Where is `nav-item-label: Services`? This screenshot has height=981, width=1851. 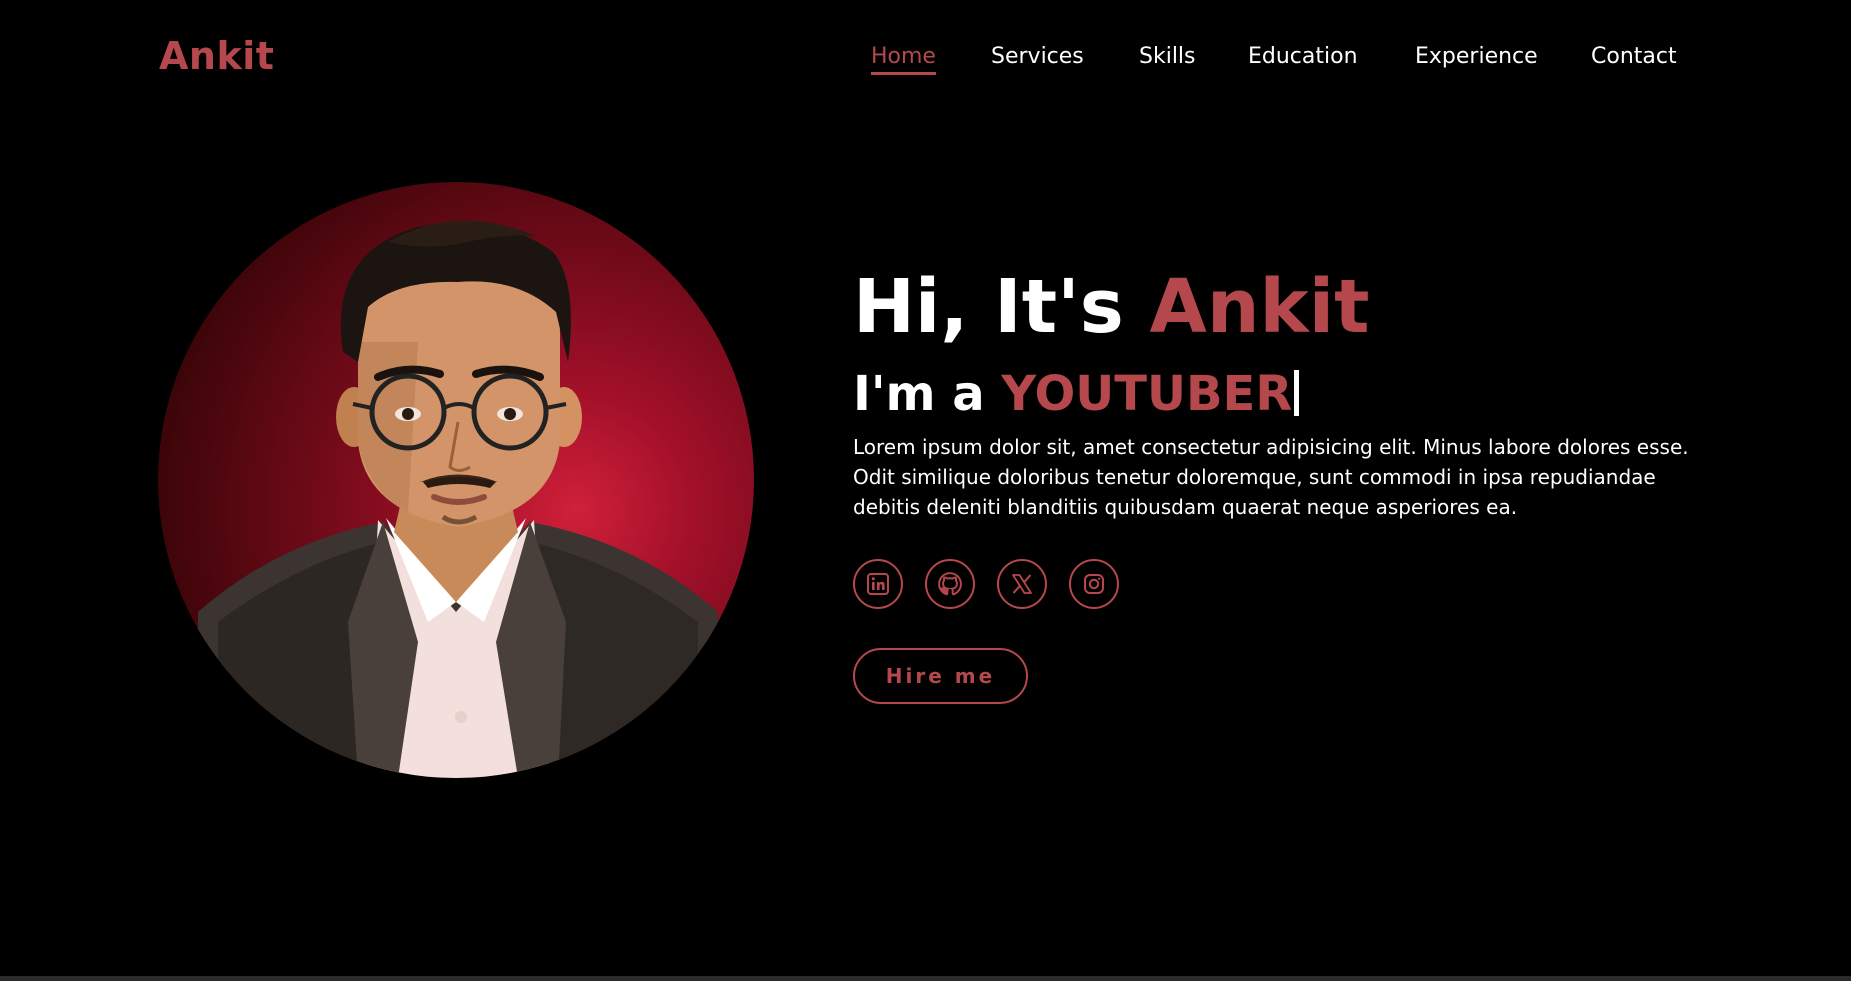
nav-item-label: Services is located at coordinates (1037, 56).